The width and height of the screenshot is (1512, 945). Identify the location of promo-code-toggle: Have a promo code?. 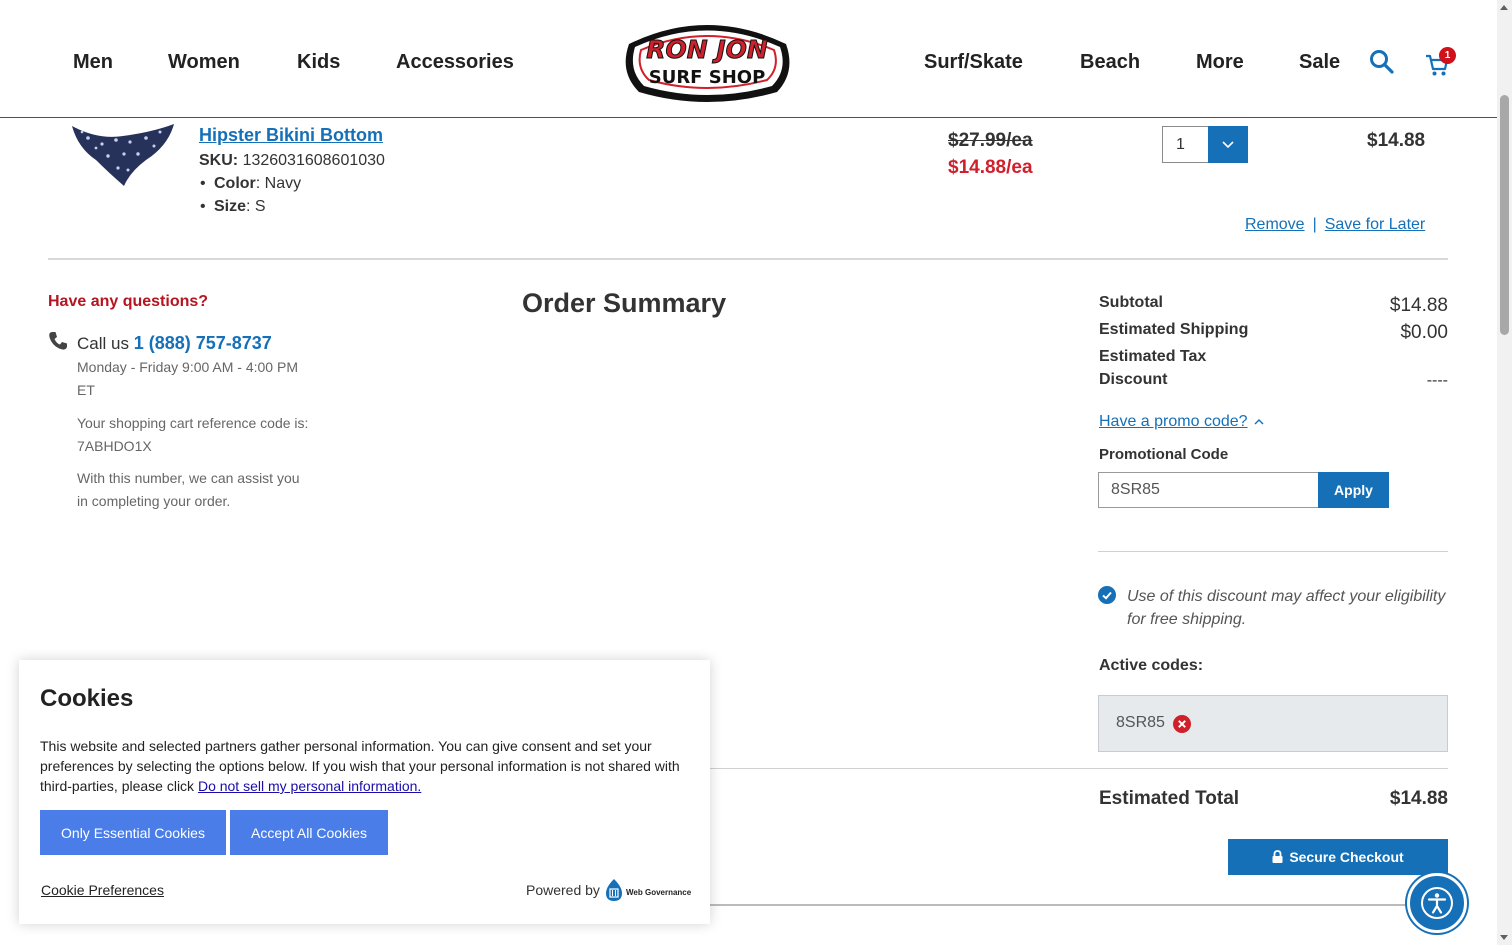
(1173, 422).